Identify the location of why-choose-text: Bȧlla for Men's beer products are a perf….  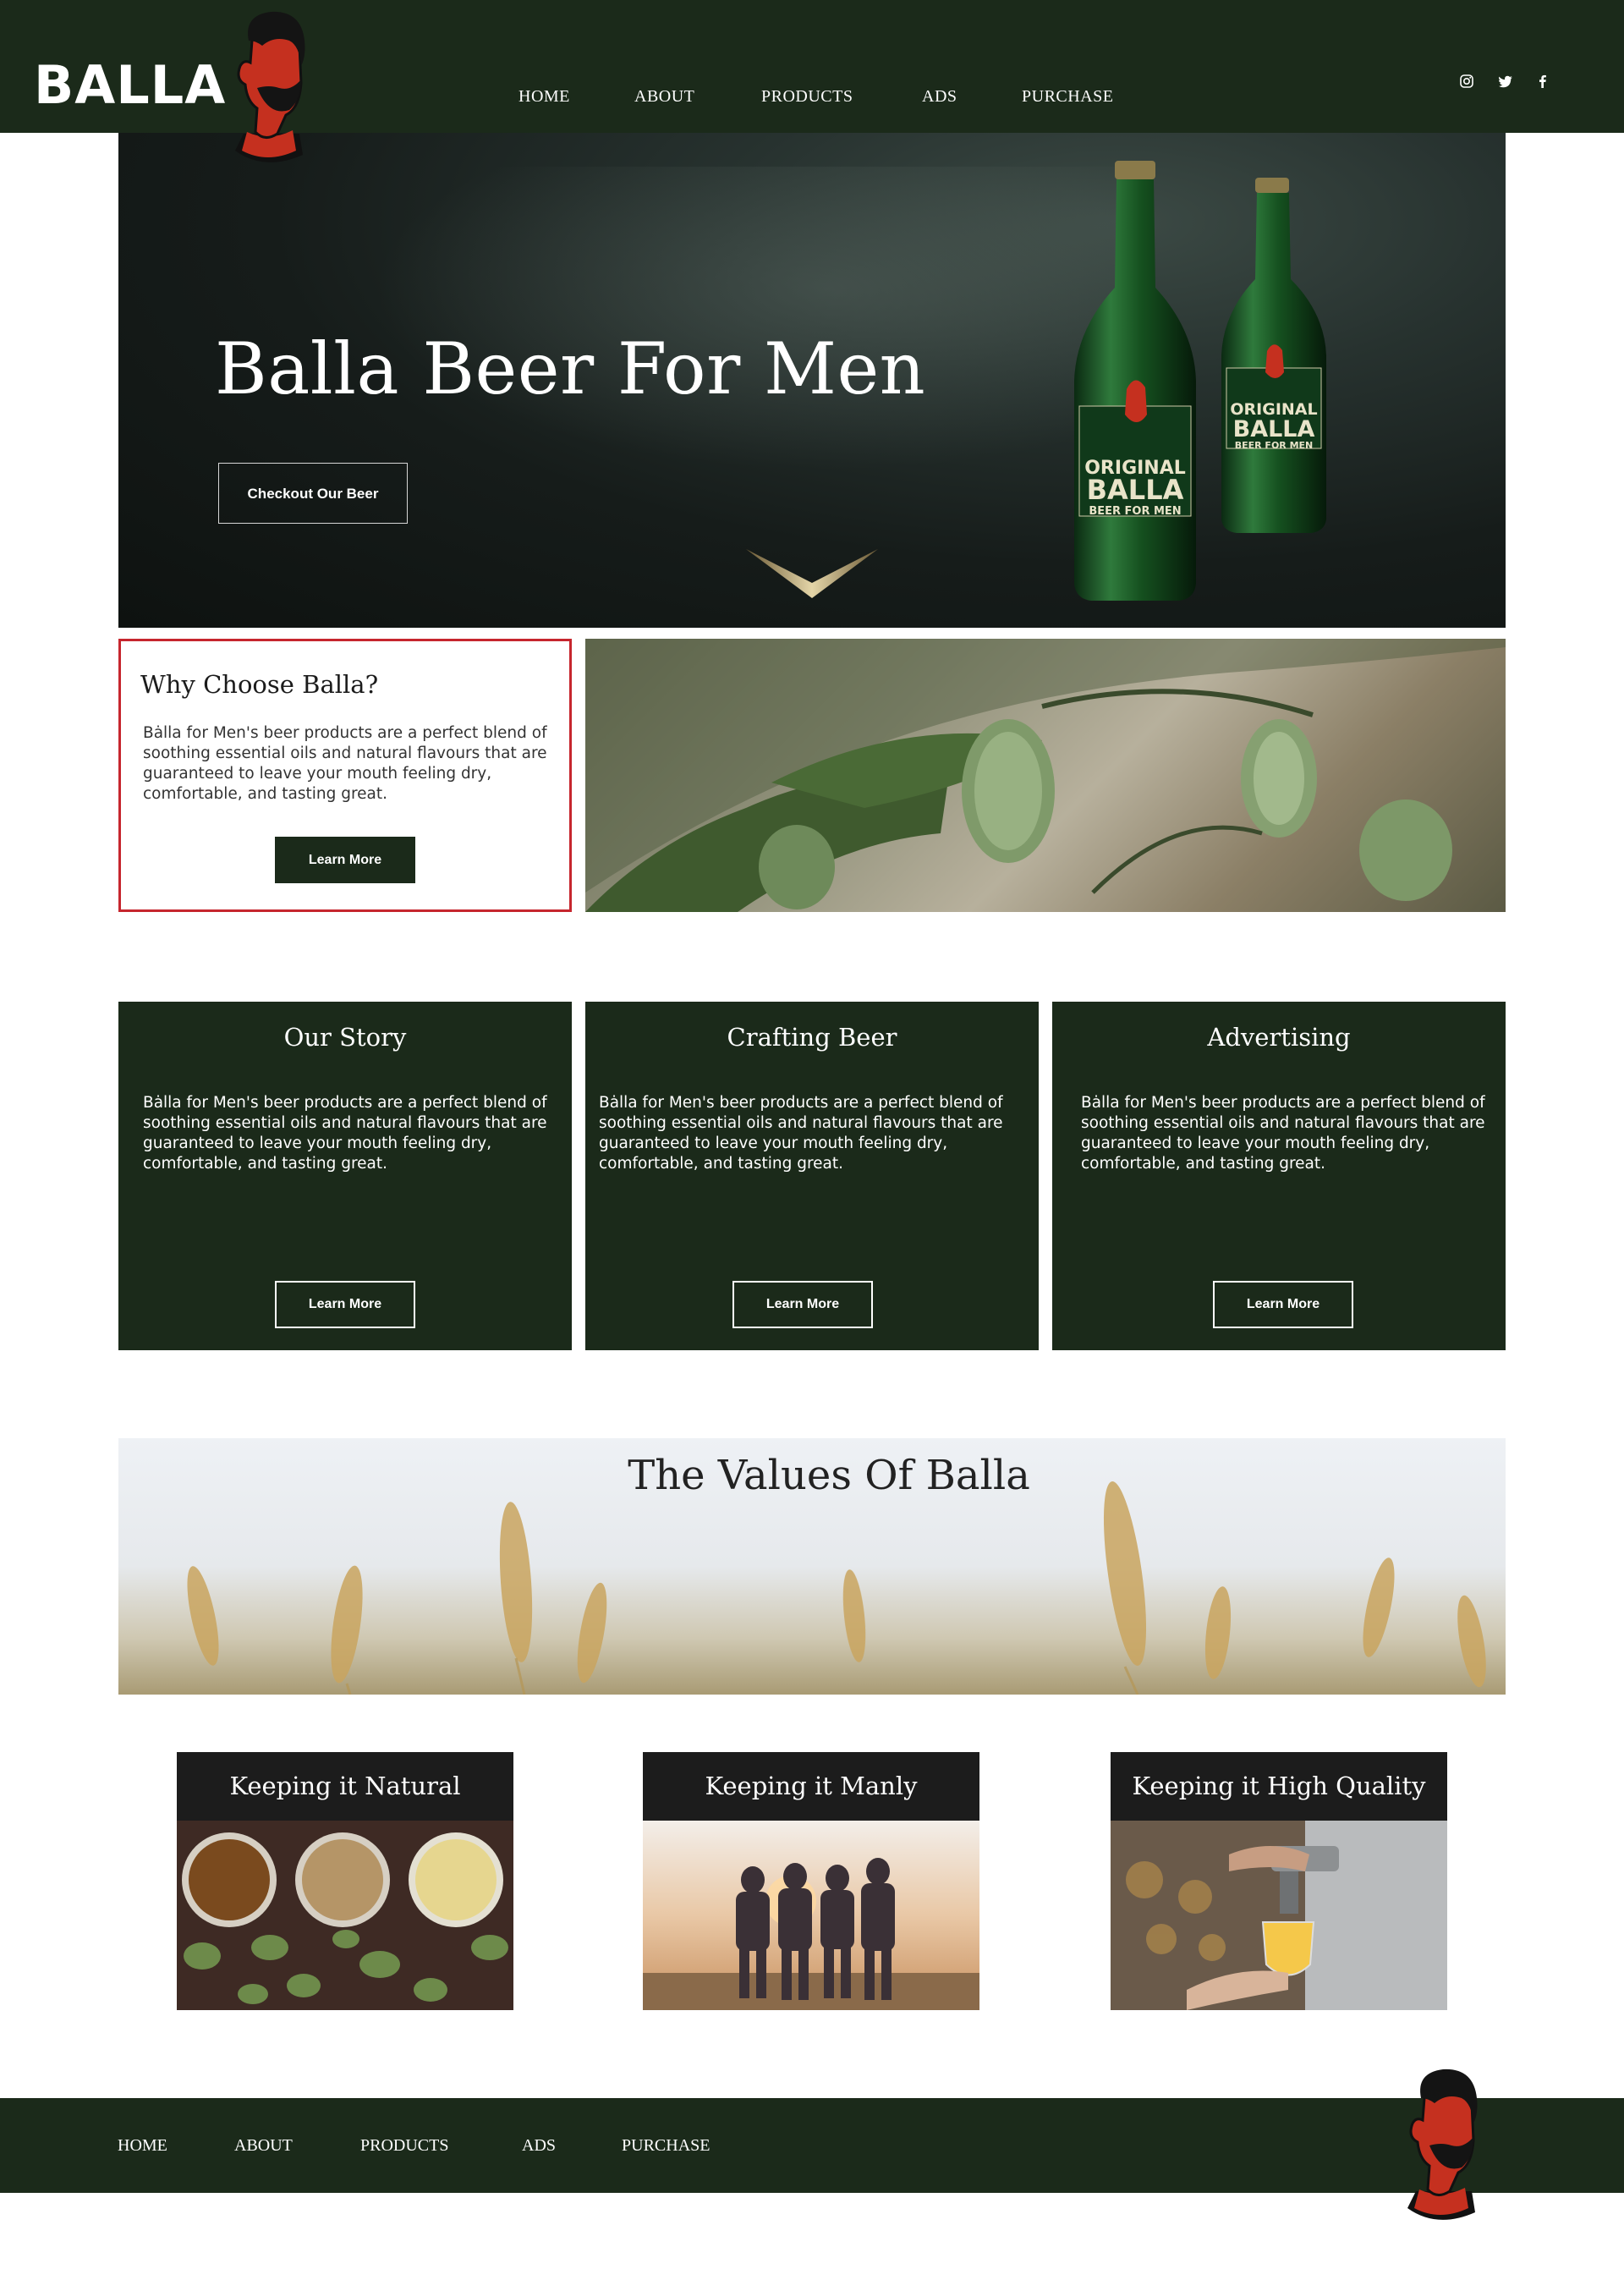
(345, 763).